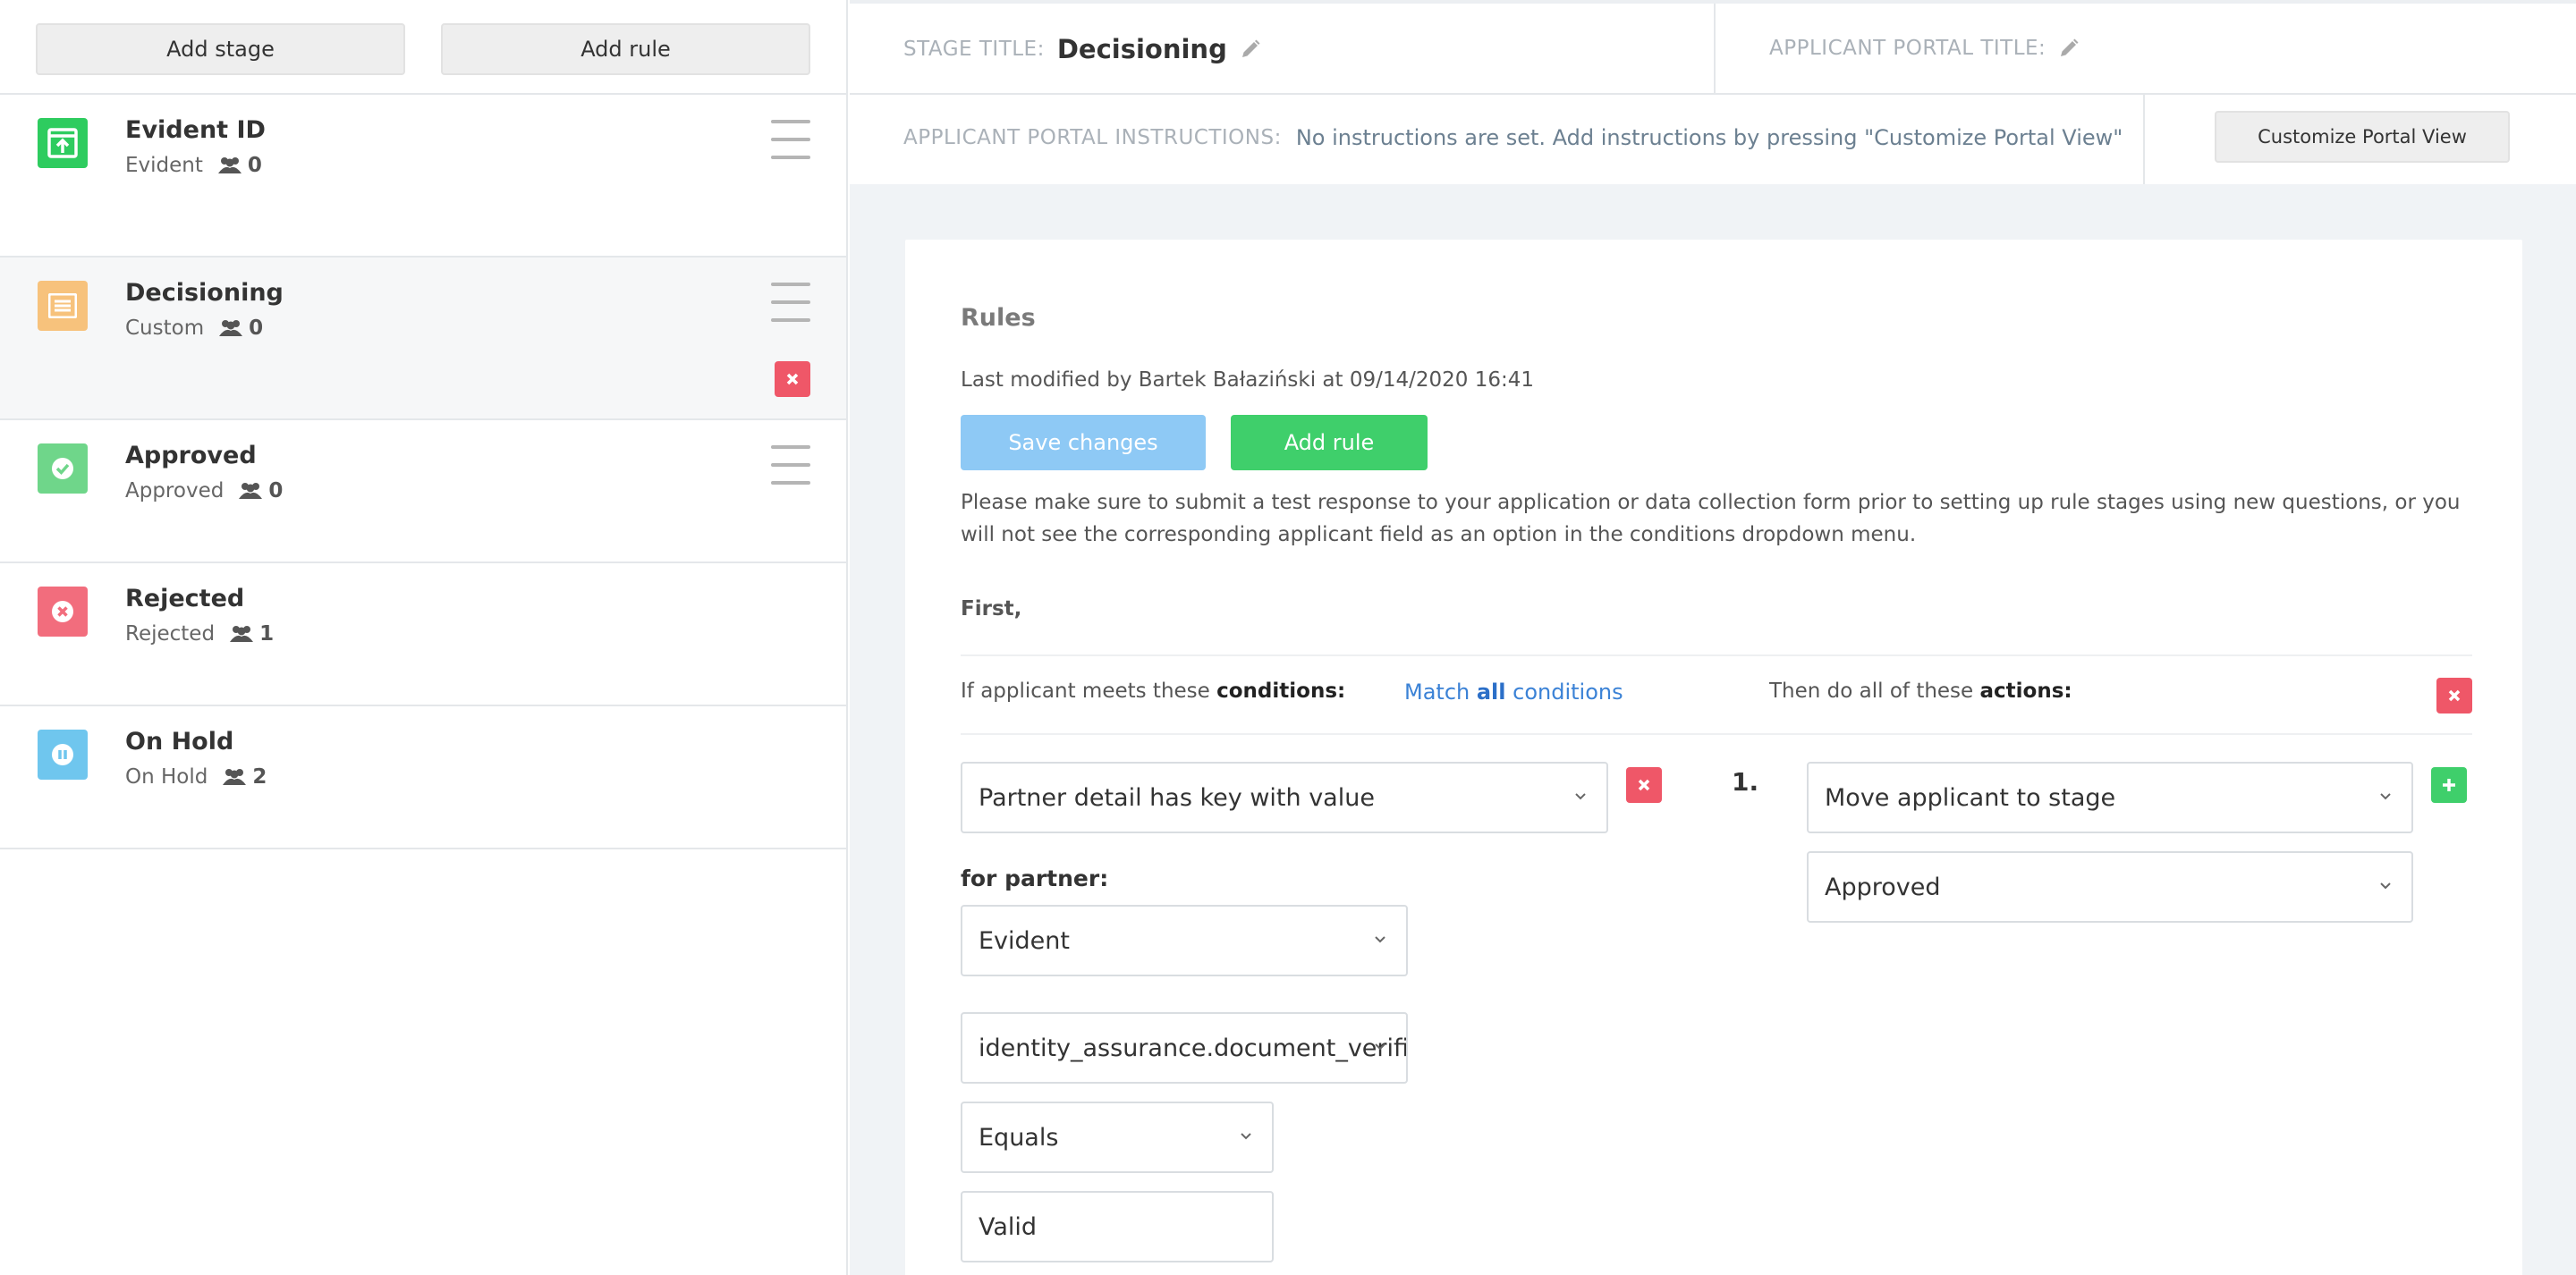  I want to click on stage-title-value: Decisioning, so click(1141, 49).